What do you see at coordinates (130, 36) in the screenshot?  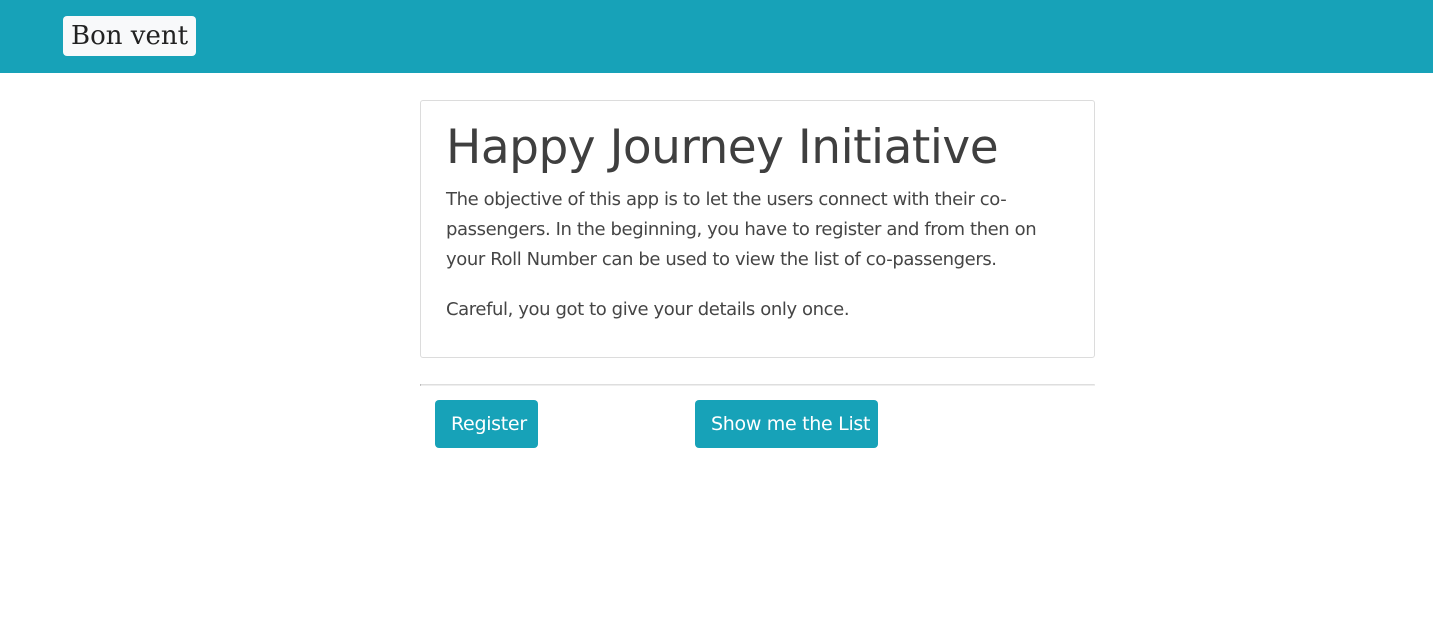 I see `brand-logo-link: Bon vent` at bounding box center [130, 36].